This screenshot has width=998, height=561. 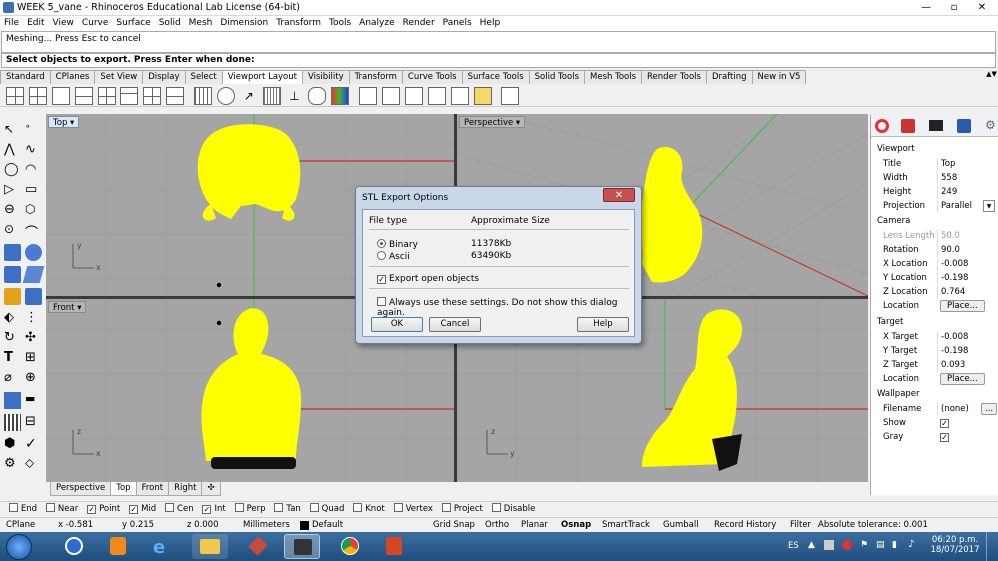 I want to click on menu-view: View, so click(x=63, y=23).